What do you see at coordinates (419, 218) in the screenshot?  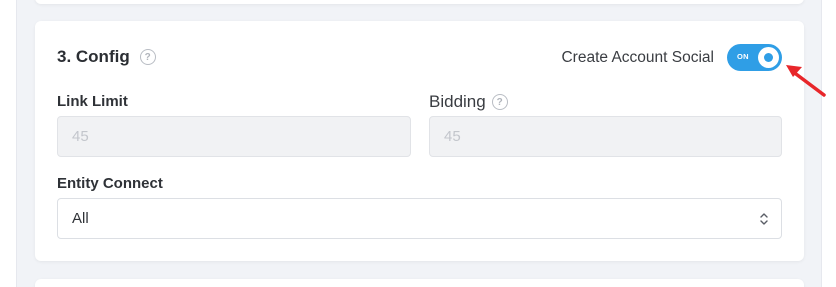 I see `entity-connect-select: All` at bounding box center [419, 218].